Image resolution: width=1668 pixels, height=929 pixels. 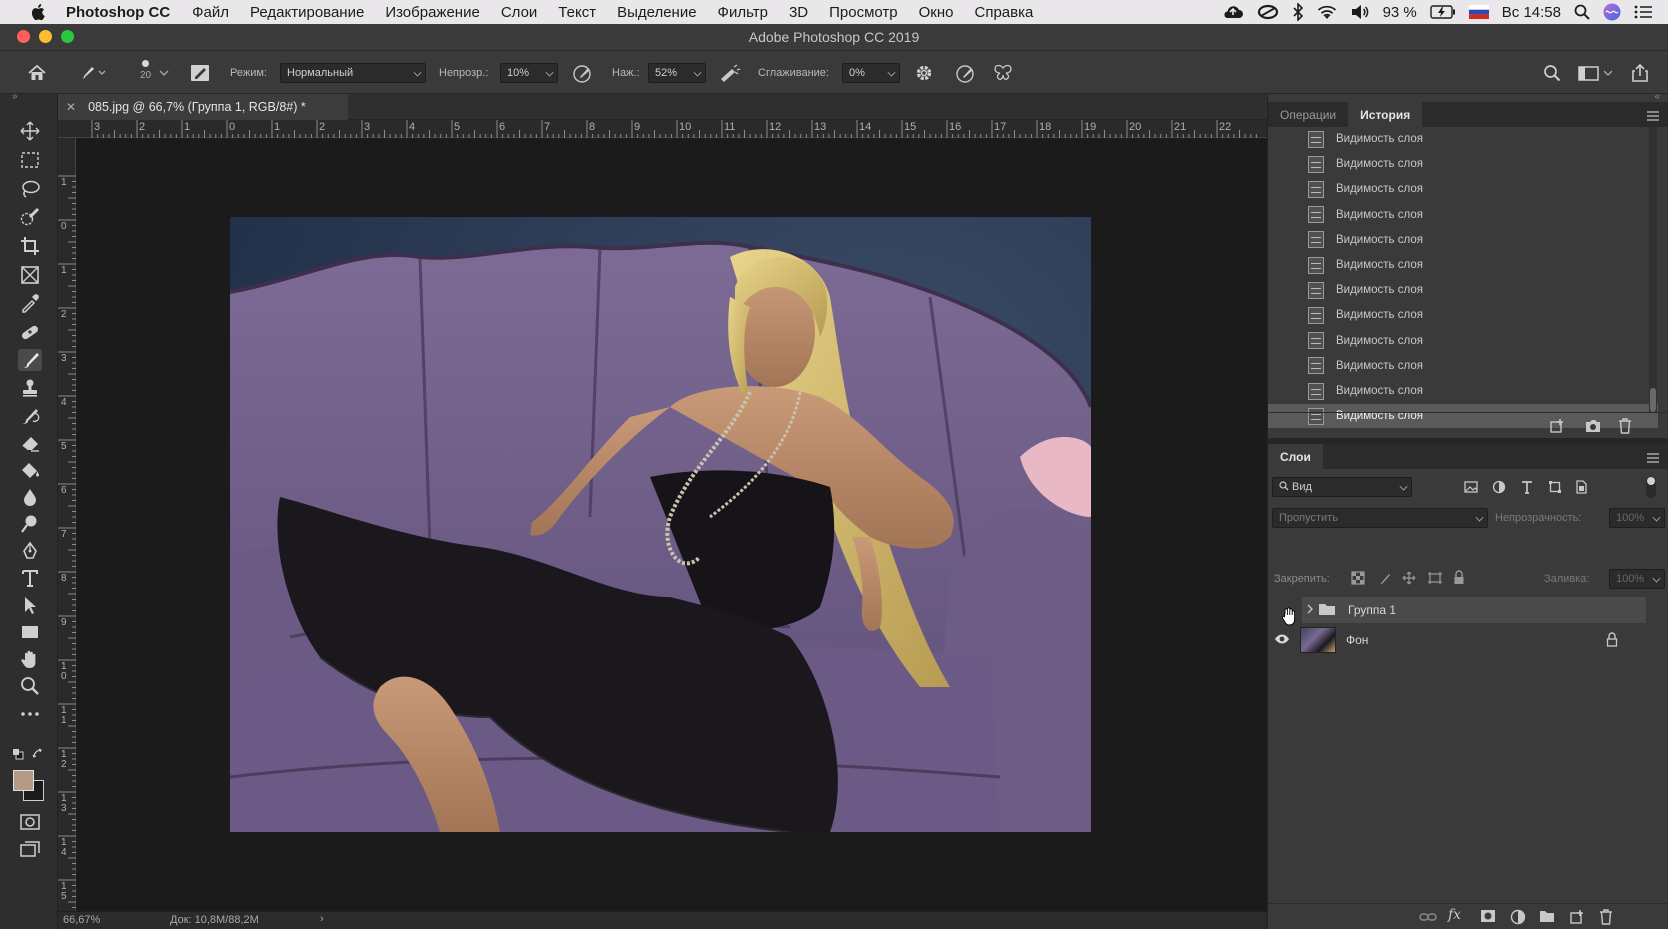 I want to click on pen-tool-icon, so click(x=30, y=551).